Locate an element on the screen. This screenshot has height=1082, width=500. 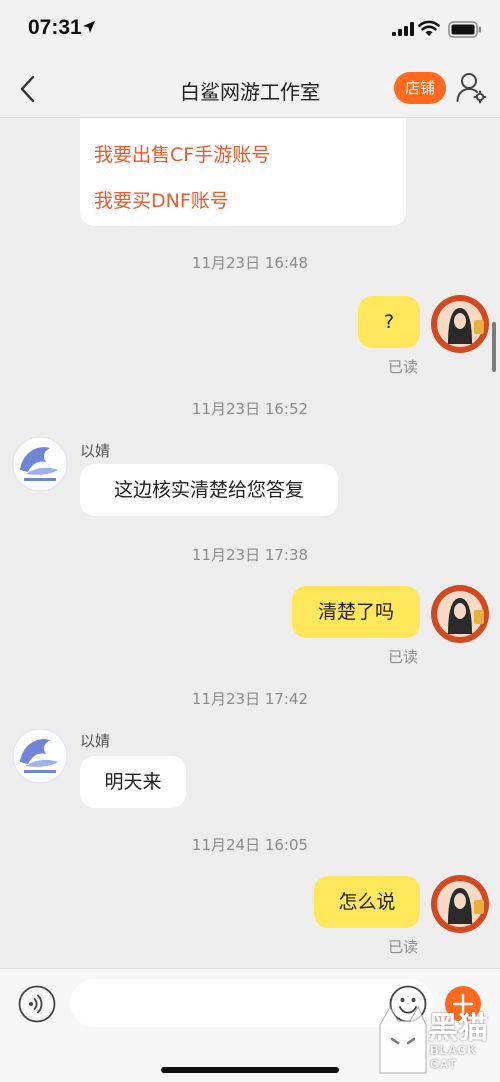
sell-cf-account-link: 我要出售CF手游账号 is located at coordinates (182, 153).